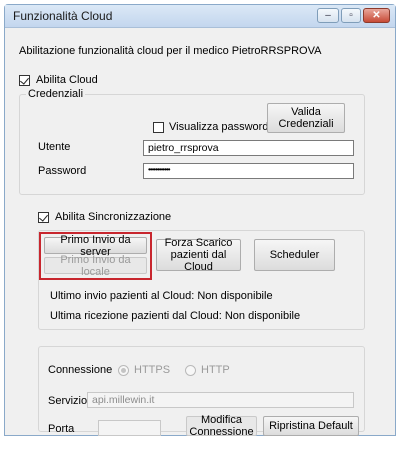 This screenshot has width=401, height=461. Describe the element at coordinates (311, 426) in the screenshot. I see `restore-default-button: Ripristina Default` at that location.